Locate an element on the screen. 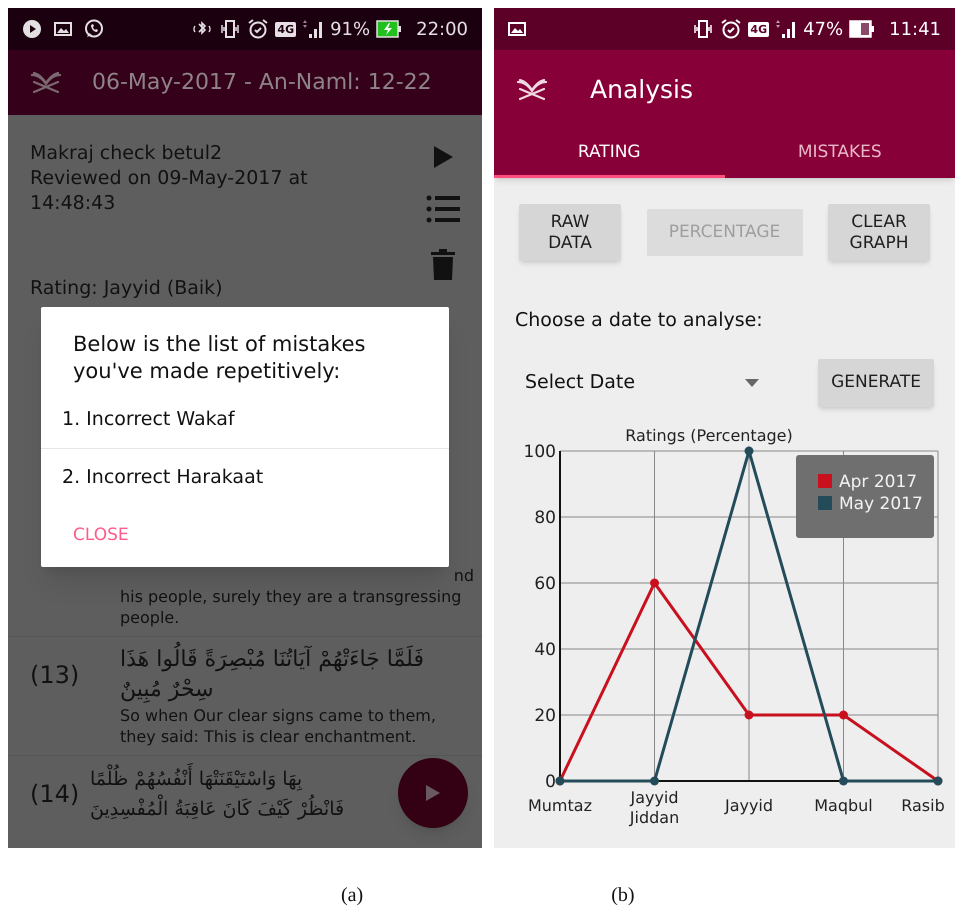 The height and width of the screenshot is (910, 955). y-tick-label: 100 is located at coordinates (540, 452).